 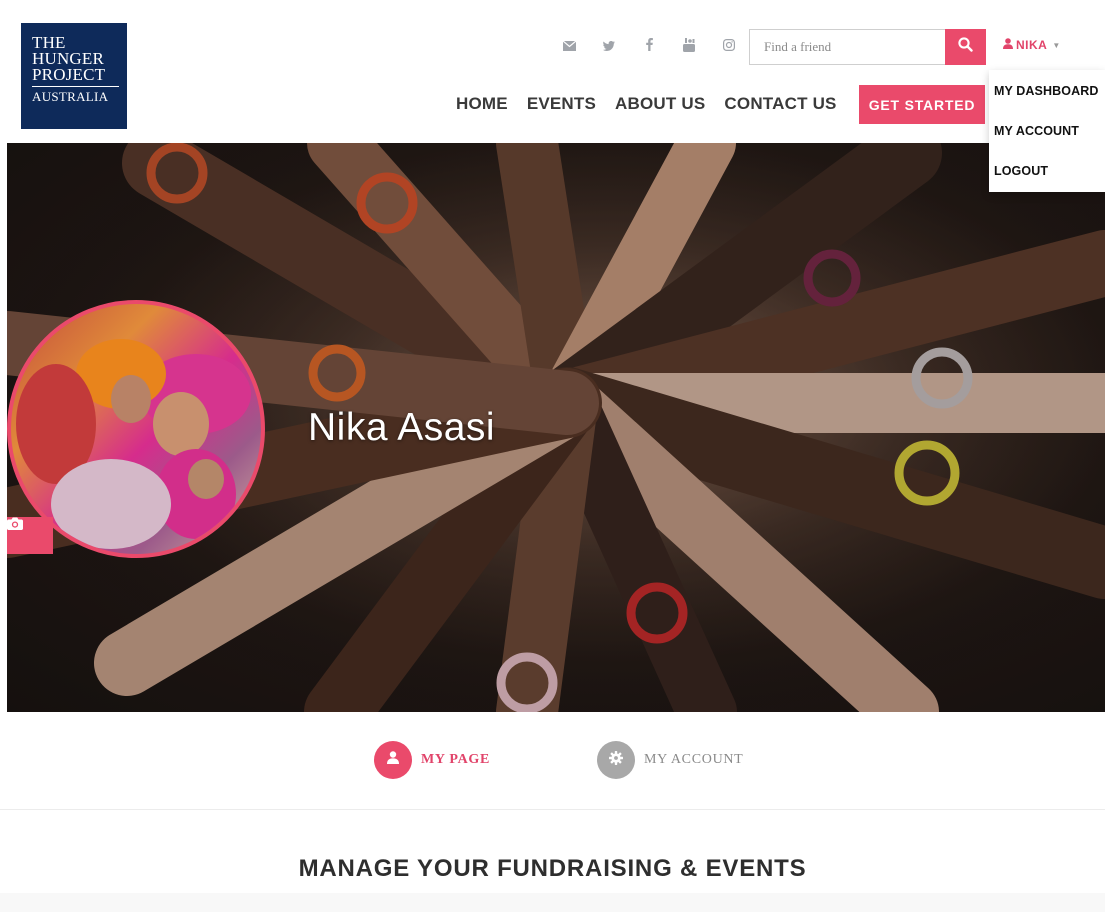 What do you see at coordinates (609, 47) in the screenshot?
I see `twitter-icon` at bounding box center [609, 47].